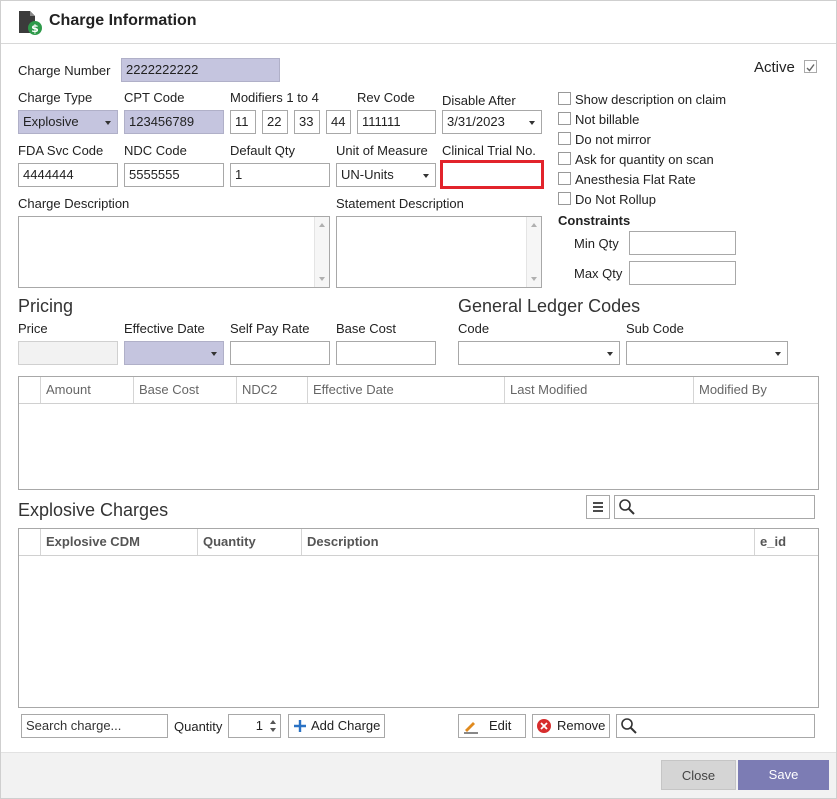  Describe the element at coordinates (300, 726) in the screenshot. I see `plus-icon` at that location.